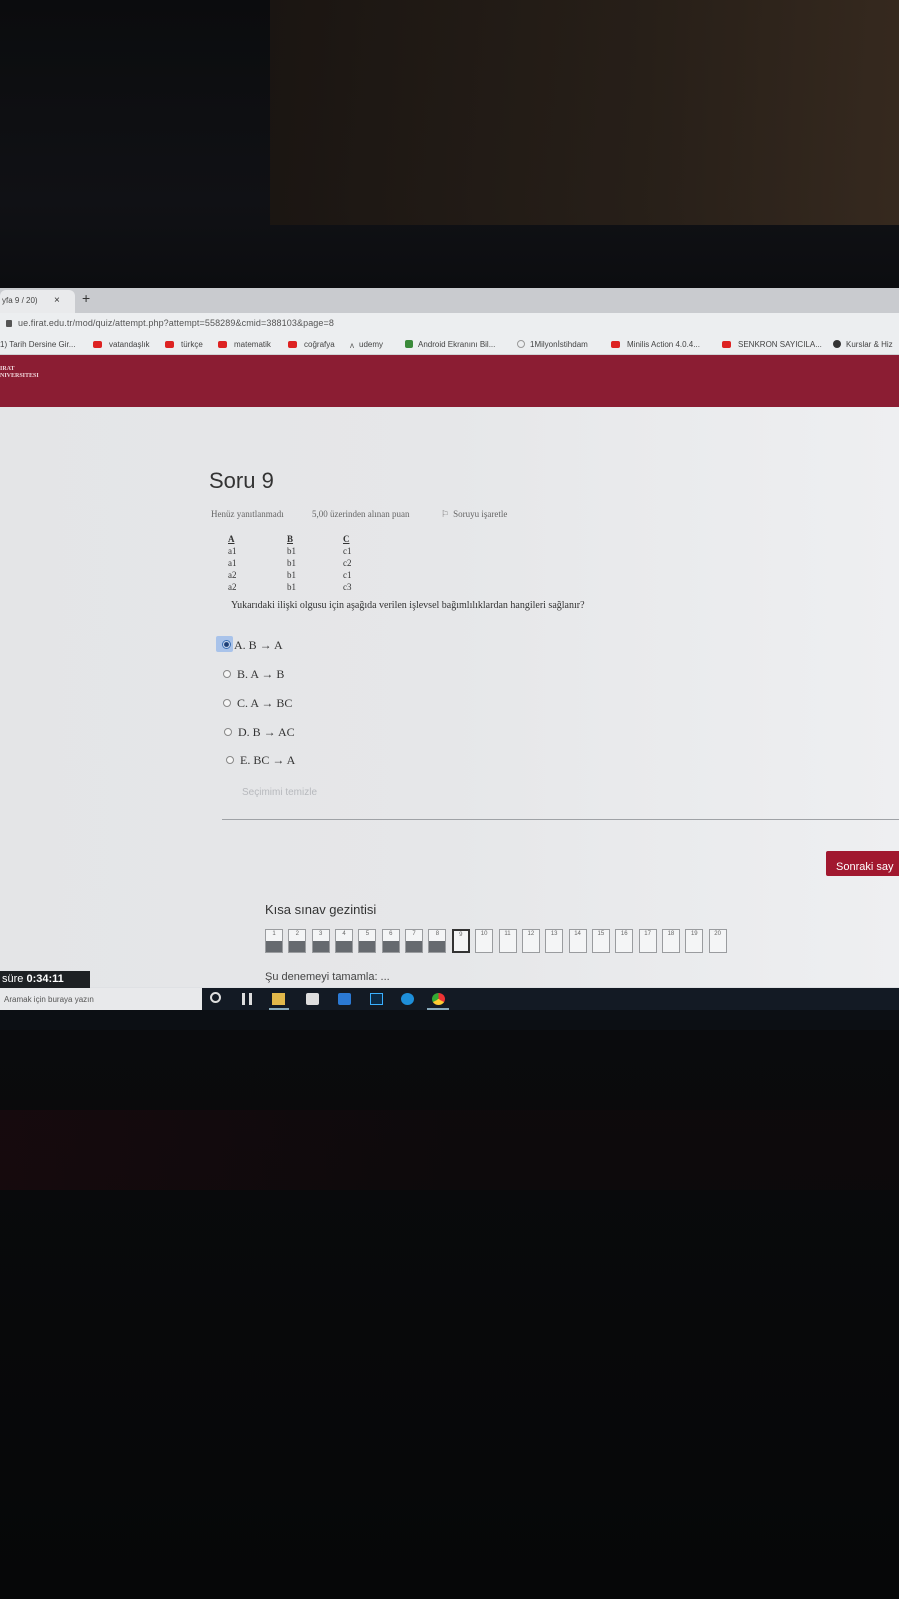 This screenshot has width=899, height=1599. What do you see at coordinates (366, 345) in the screenshot?
I see `bookmark-item: ʌ udemy` at bounding box center [366, 345].